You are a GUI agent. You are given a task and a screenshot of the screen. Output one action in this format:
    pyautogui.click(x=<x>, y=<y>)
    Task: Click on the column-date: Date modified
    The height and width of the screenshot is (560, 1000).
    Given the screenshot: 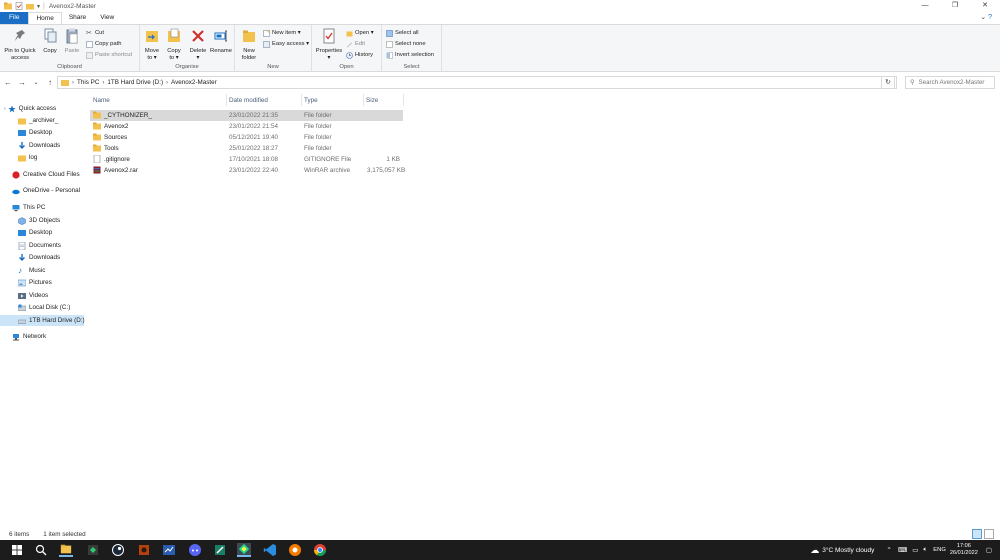 What is the action you would take?
    pyautogui.click(x=248, y=100)
    